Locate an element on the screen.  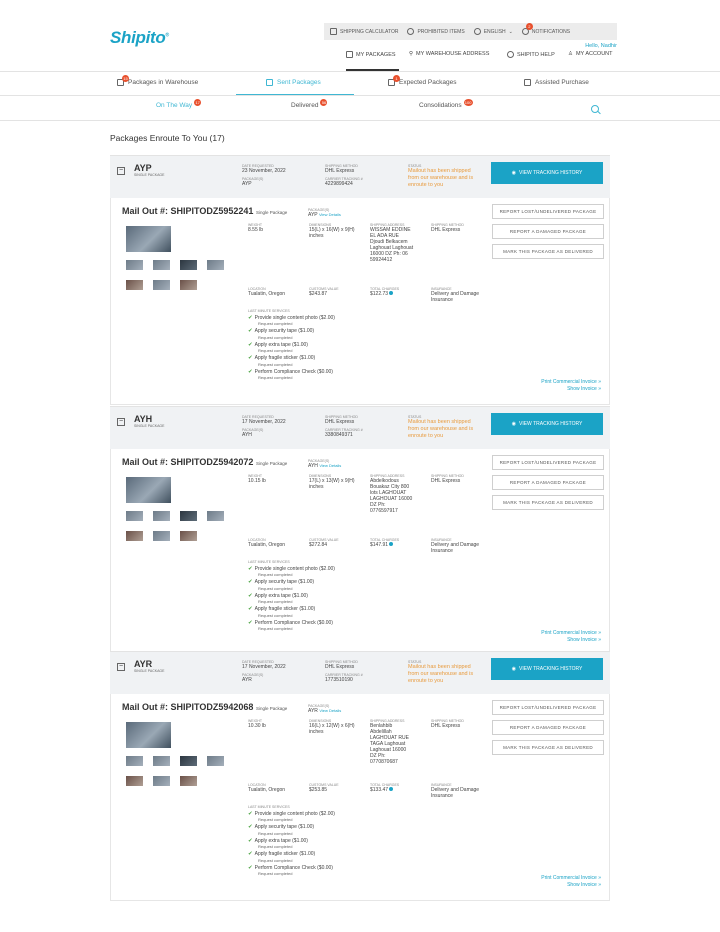
shipping-calculator-link: SHIPPING CALCULATOR is located at coordinates (364, 31).